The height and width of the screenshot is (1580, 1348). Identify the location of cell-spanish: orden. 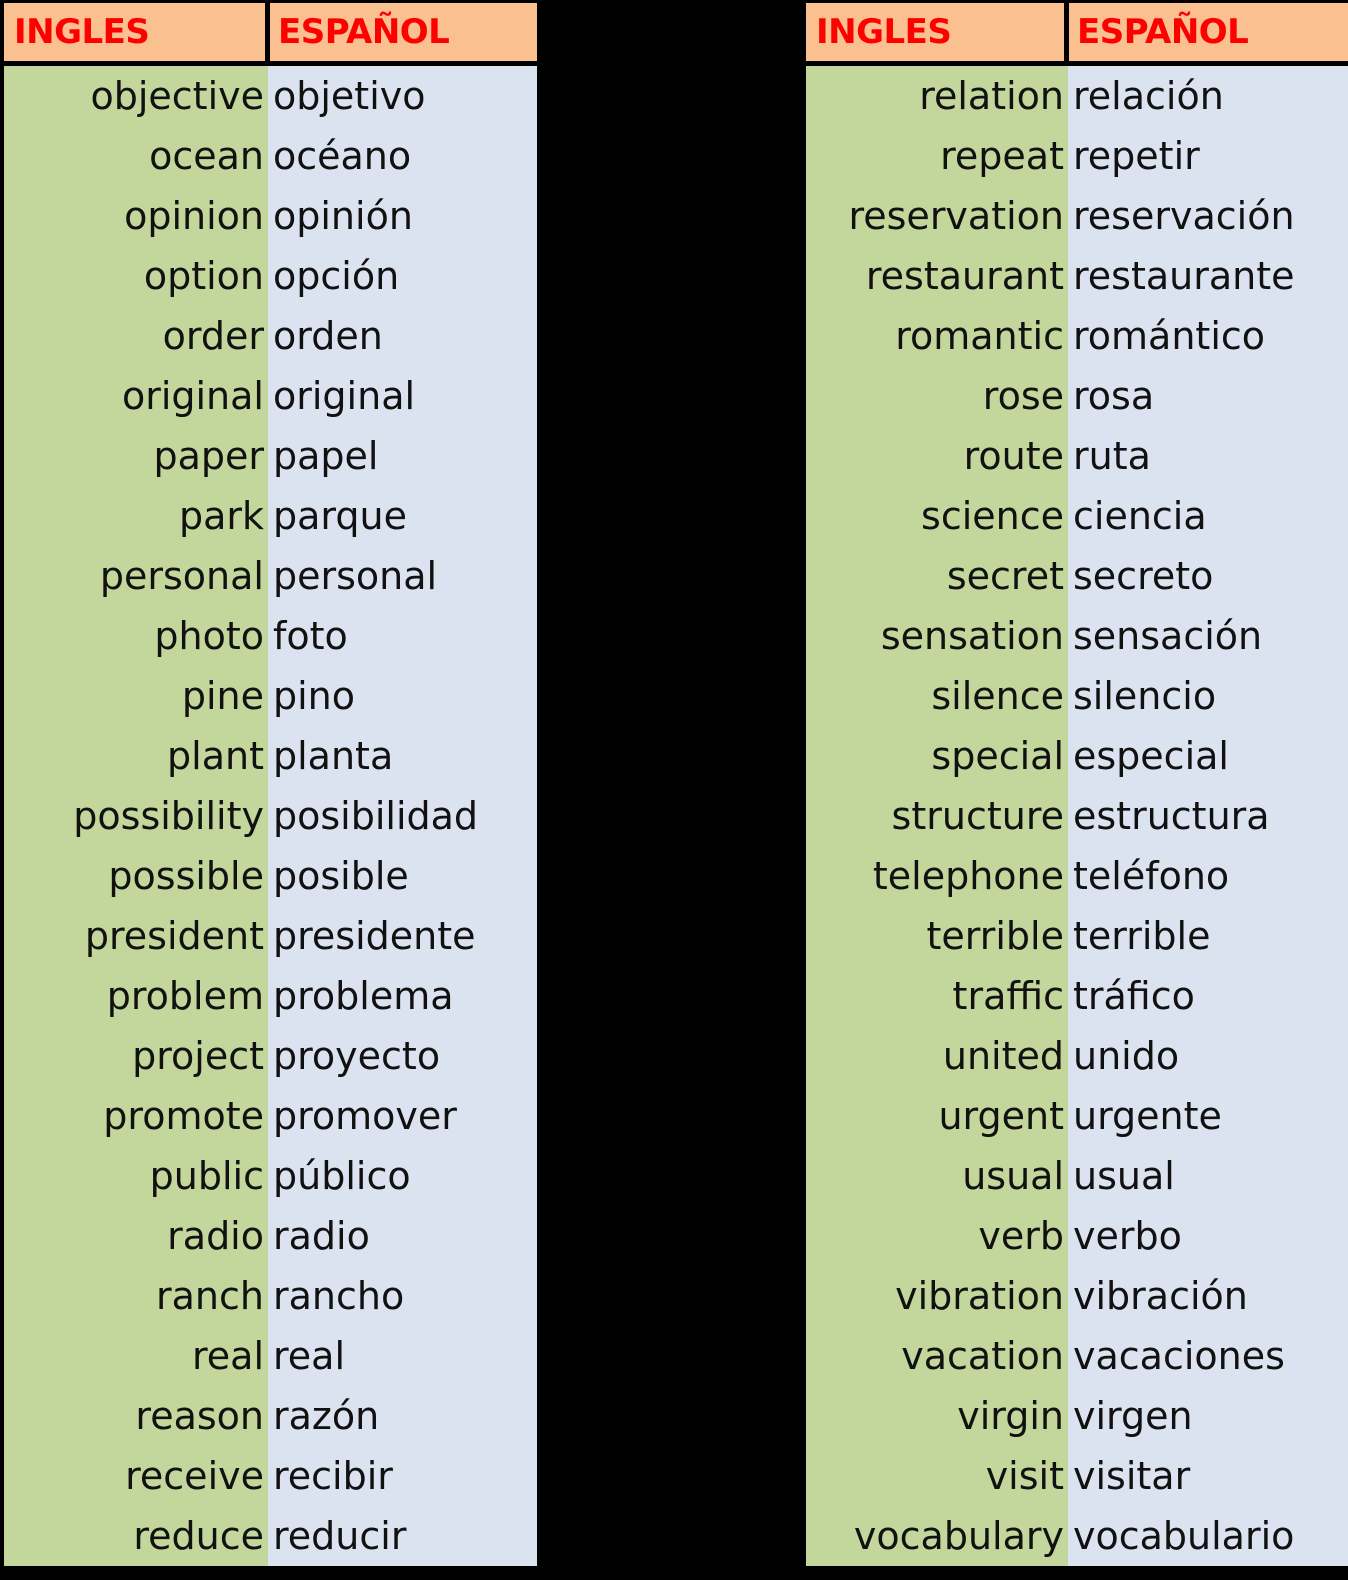
(402, 336).